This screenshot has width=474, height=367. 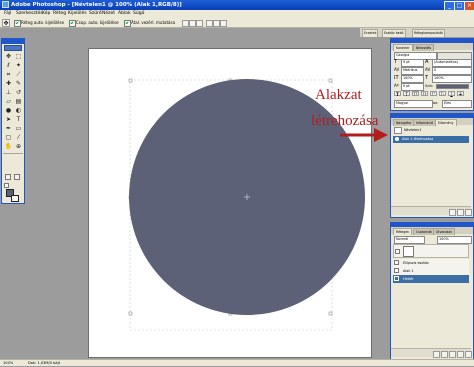 What do you see at coordinates (223, 23) in the screenshot?
I see `align-right-icon` at bounding box center [223, 23].